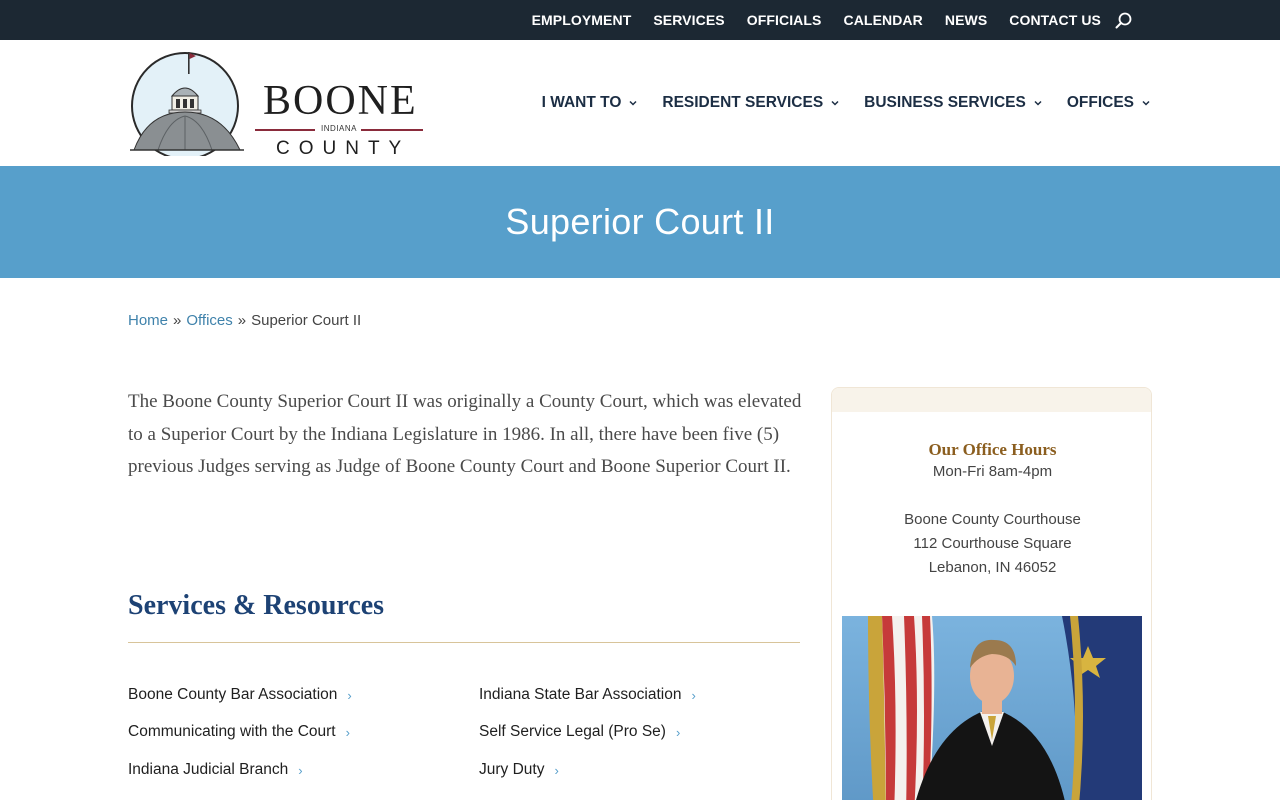 This screenshot has width=1280, height=800. I want to click on utility-link-services: SERVICES, so click(688, 20).